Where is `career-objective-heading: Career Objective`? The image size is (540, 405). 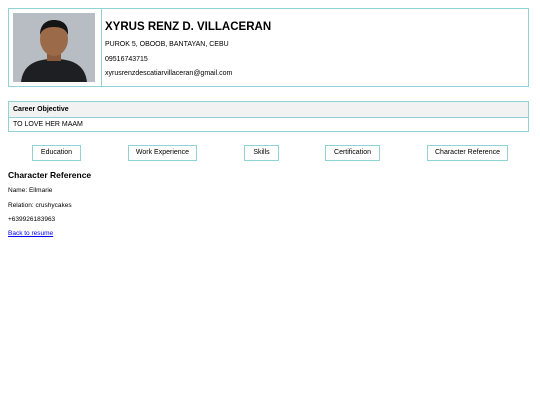 career-objective-heading: Career Objective is located at coordinates (268, 110).